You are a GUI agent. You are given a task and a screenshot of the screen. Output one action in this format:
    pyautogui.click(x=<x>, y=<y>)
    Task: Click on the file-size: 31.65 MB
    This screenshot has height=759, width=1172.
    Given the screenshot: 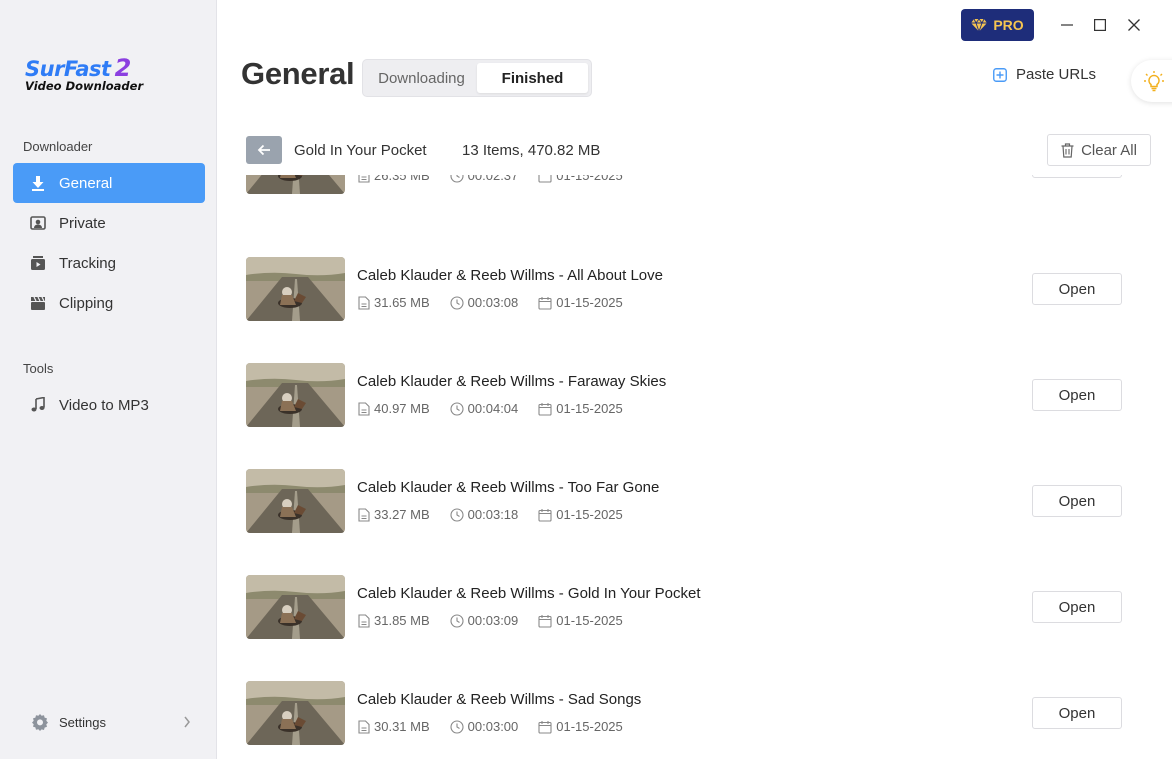 What is the action you would take?
    pyautogui.click(x=394, y=302)
    